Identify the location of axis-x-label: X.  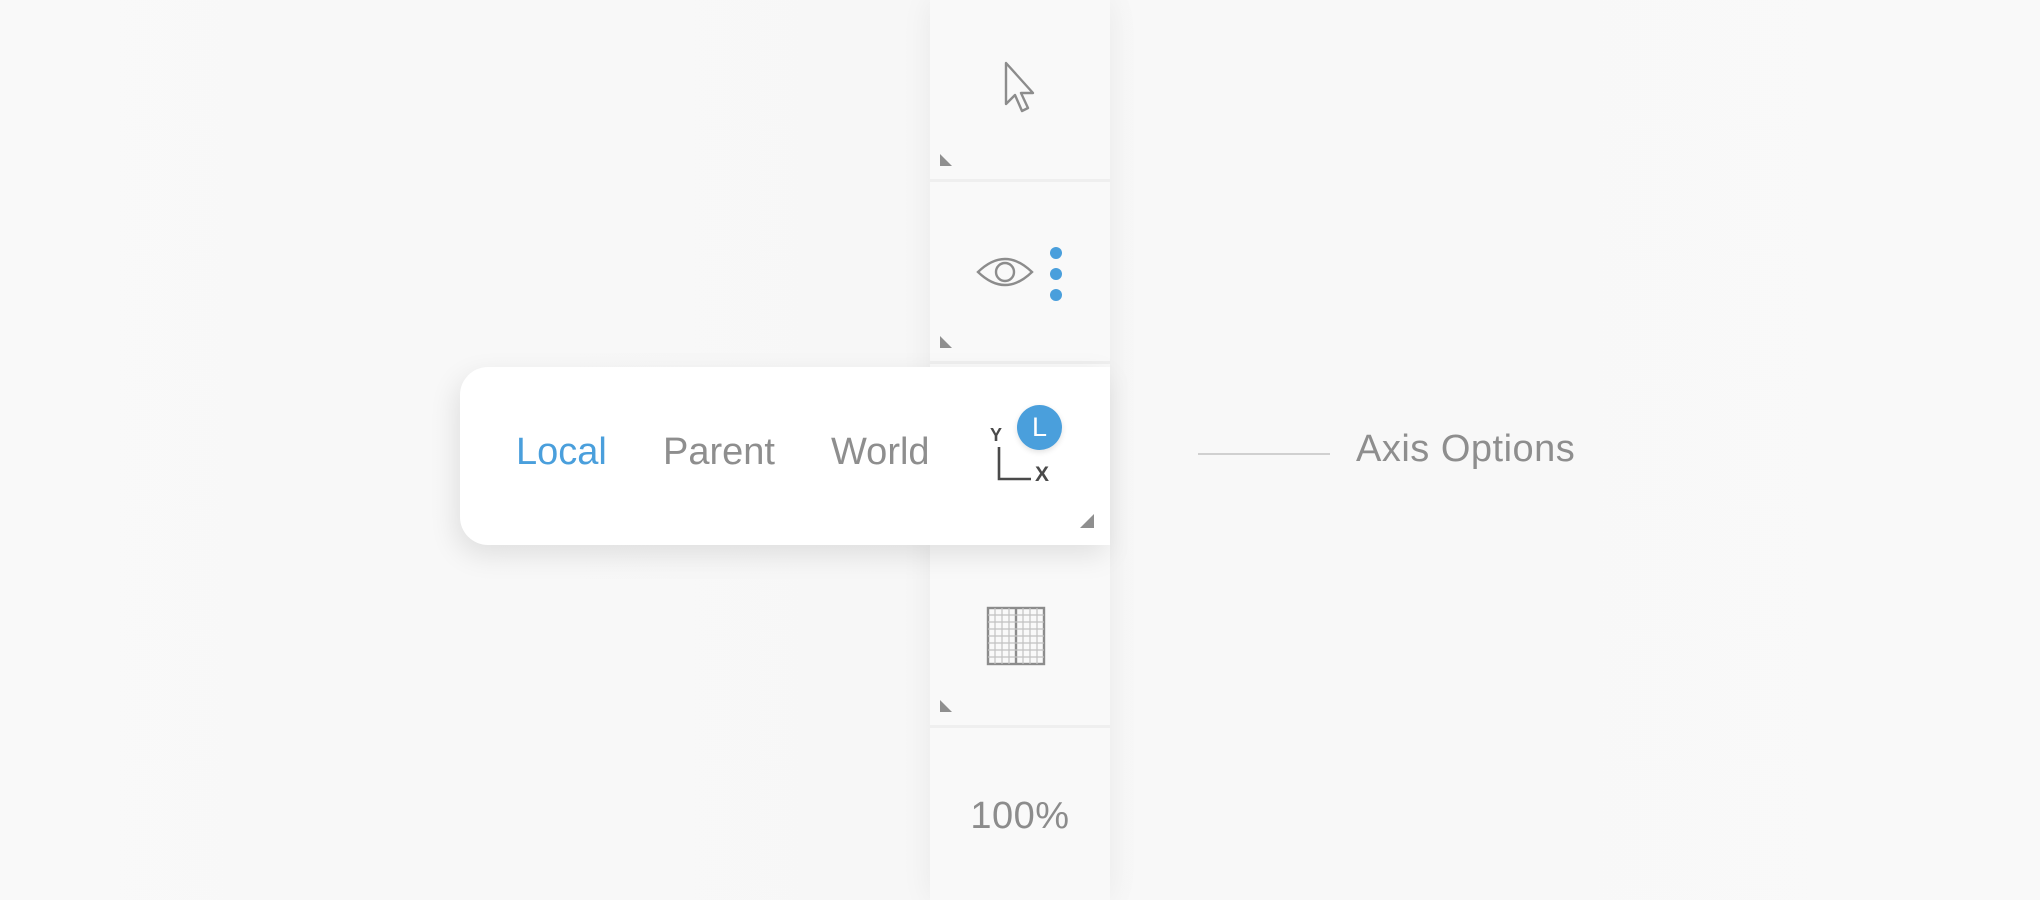
(1042, 474).